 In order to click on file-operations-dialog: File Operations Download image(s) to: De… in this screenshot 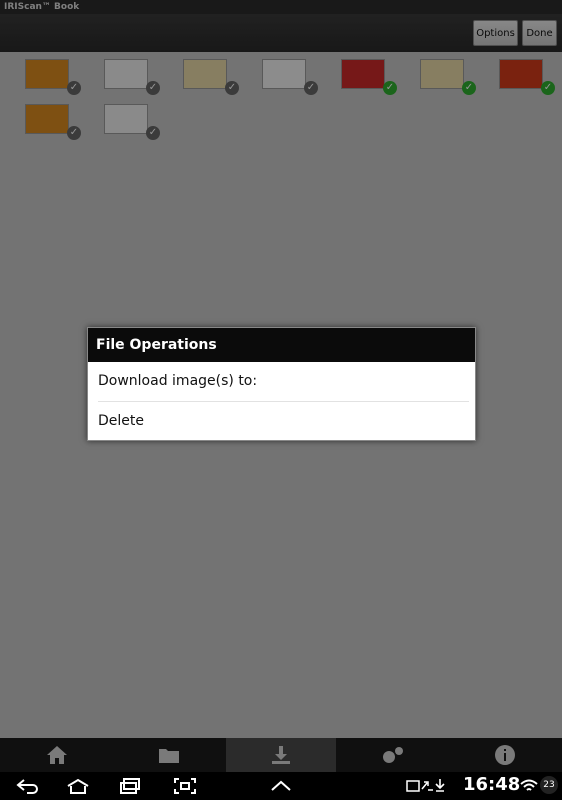, I will do `click(281, 384)`.